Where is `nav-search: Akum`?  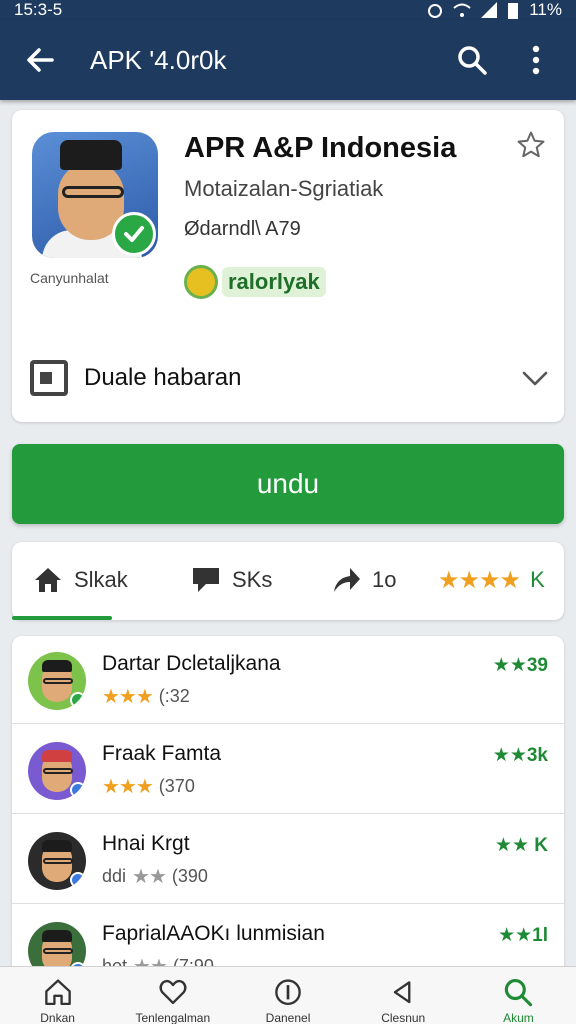 nav-search: Akum is located at coordinates (518, 995).